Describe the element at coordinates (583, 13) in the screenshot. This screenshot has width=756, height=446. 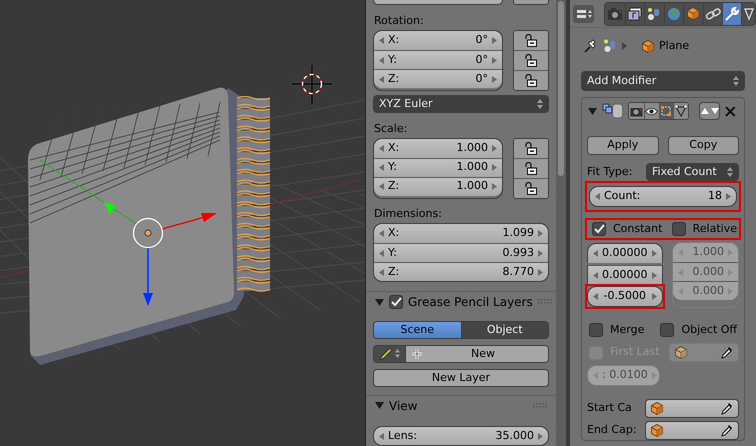
I see `editor-type-dropdown` at that location.